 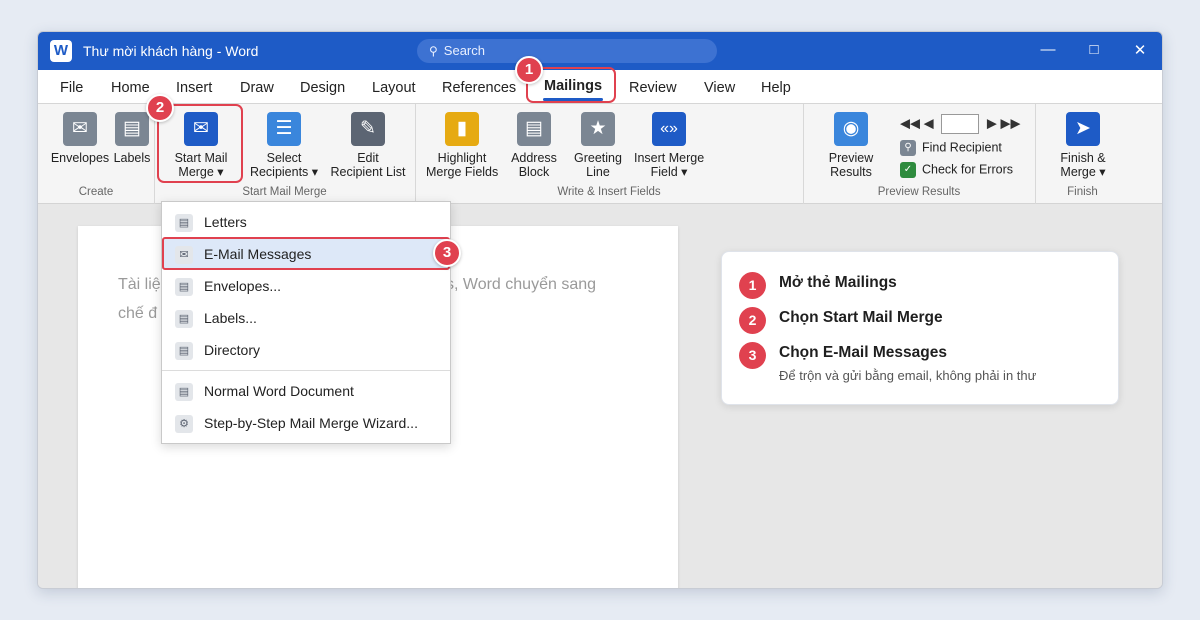 I want to click on envelope-icon: ✉, so click(x=80, y=129).